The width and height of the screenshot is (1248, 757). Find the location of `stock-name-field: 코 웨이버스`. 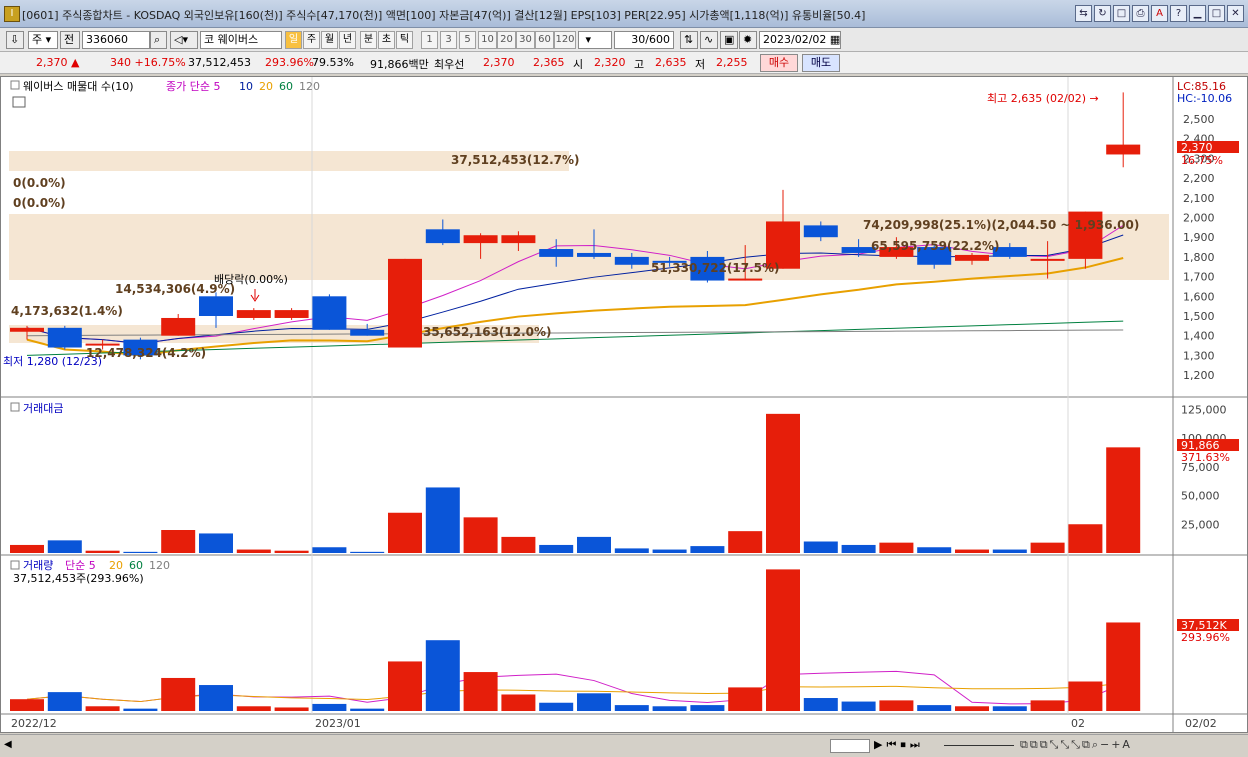

stock-name-field: 코 웨이버스 is located at coordinates (241, 40).